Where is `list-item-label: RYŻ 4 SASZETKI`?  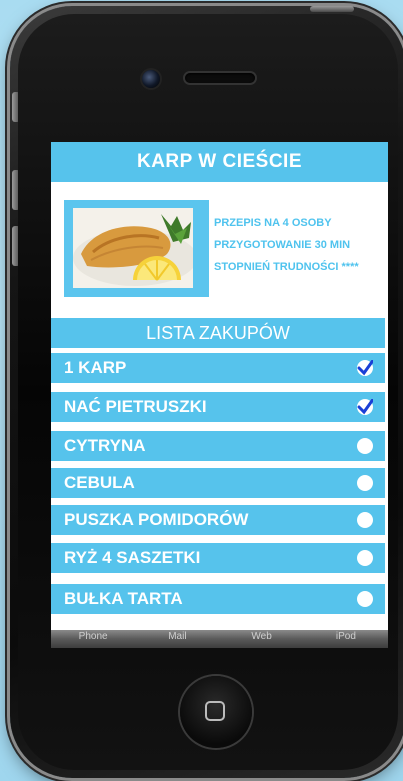 list-item-label: RYŻ 4 SASZETKI is located at coordinates (132, 557).